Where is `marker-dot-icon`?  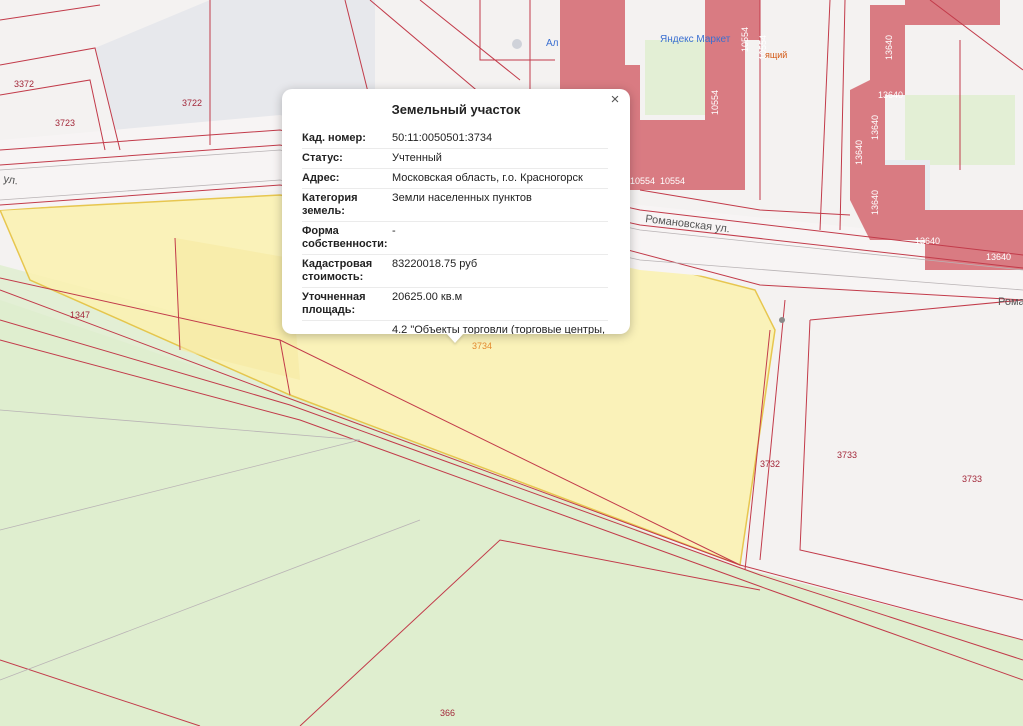 marker-dot-icon is located at coordinates (782, 320).